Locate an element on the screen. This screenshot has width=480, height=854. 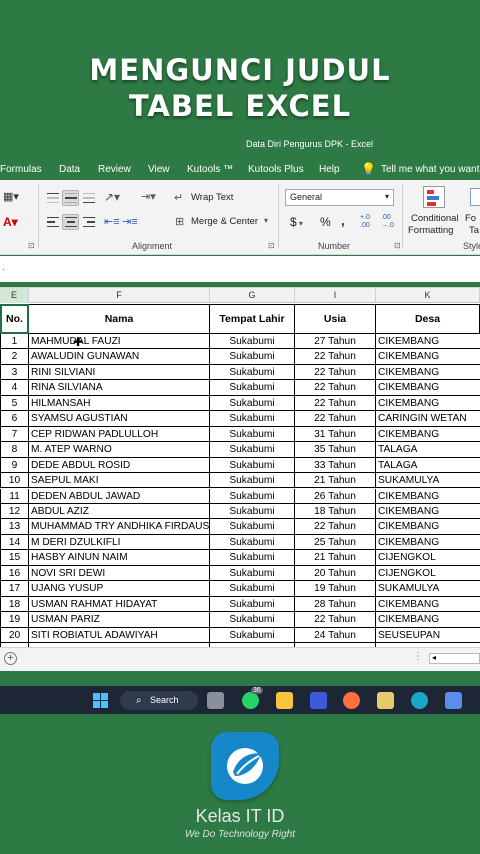
column-header-i: I is located at coordinates (335, 295).